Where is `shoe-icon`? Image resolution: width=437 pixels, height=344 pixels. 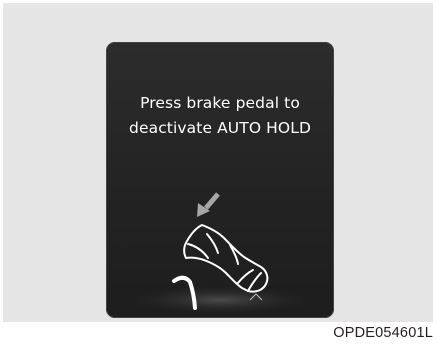
shoe-icon is located at coordinates (226, 258).